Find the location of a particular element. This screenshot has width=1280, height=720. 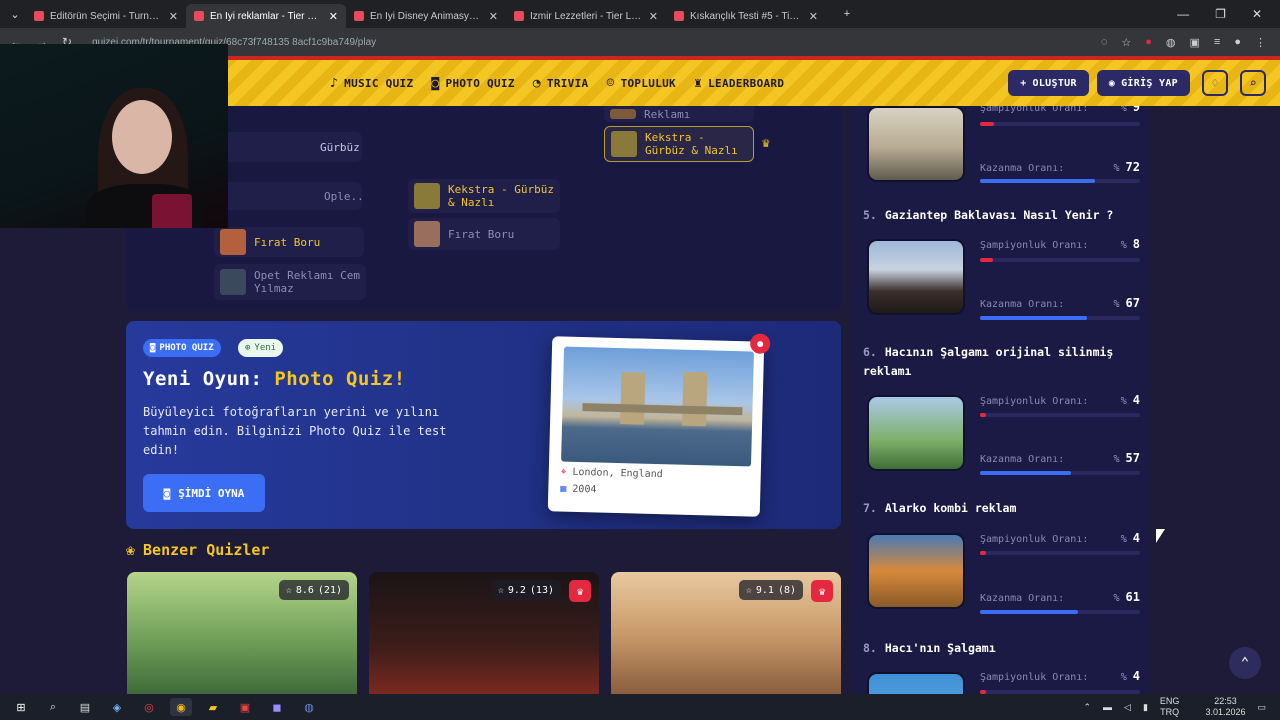

chevron-up-icon: ⌃ is located at coordinates (1245, 663).